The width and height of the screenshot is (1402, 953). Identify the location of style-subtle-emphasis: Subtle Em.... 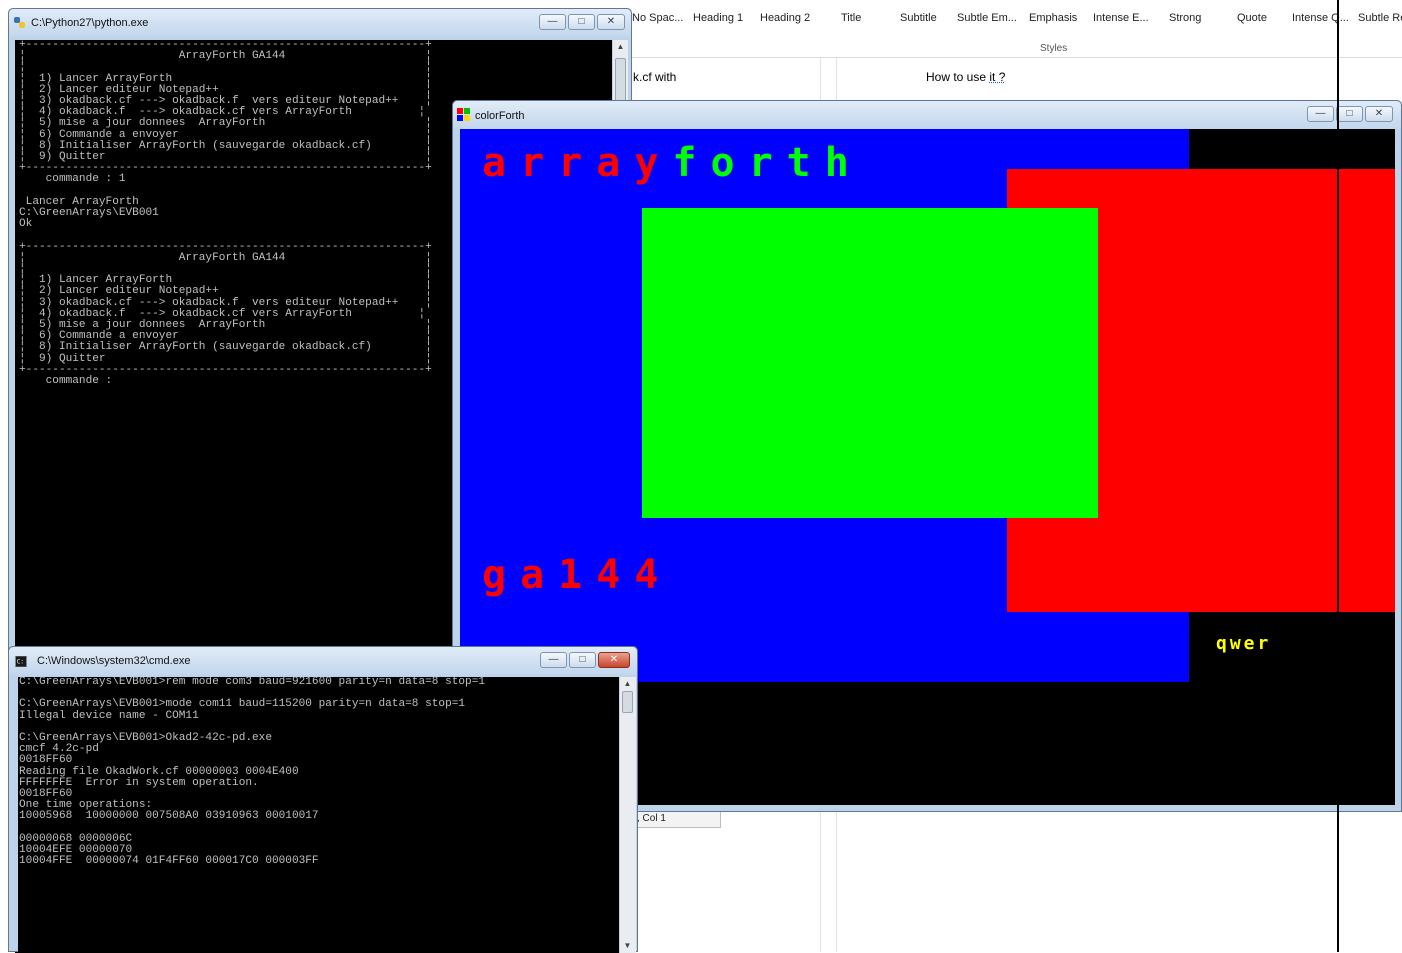
(987, 18).